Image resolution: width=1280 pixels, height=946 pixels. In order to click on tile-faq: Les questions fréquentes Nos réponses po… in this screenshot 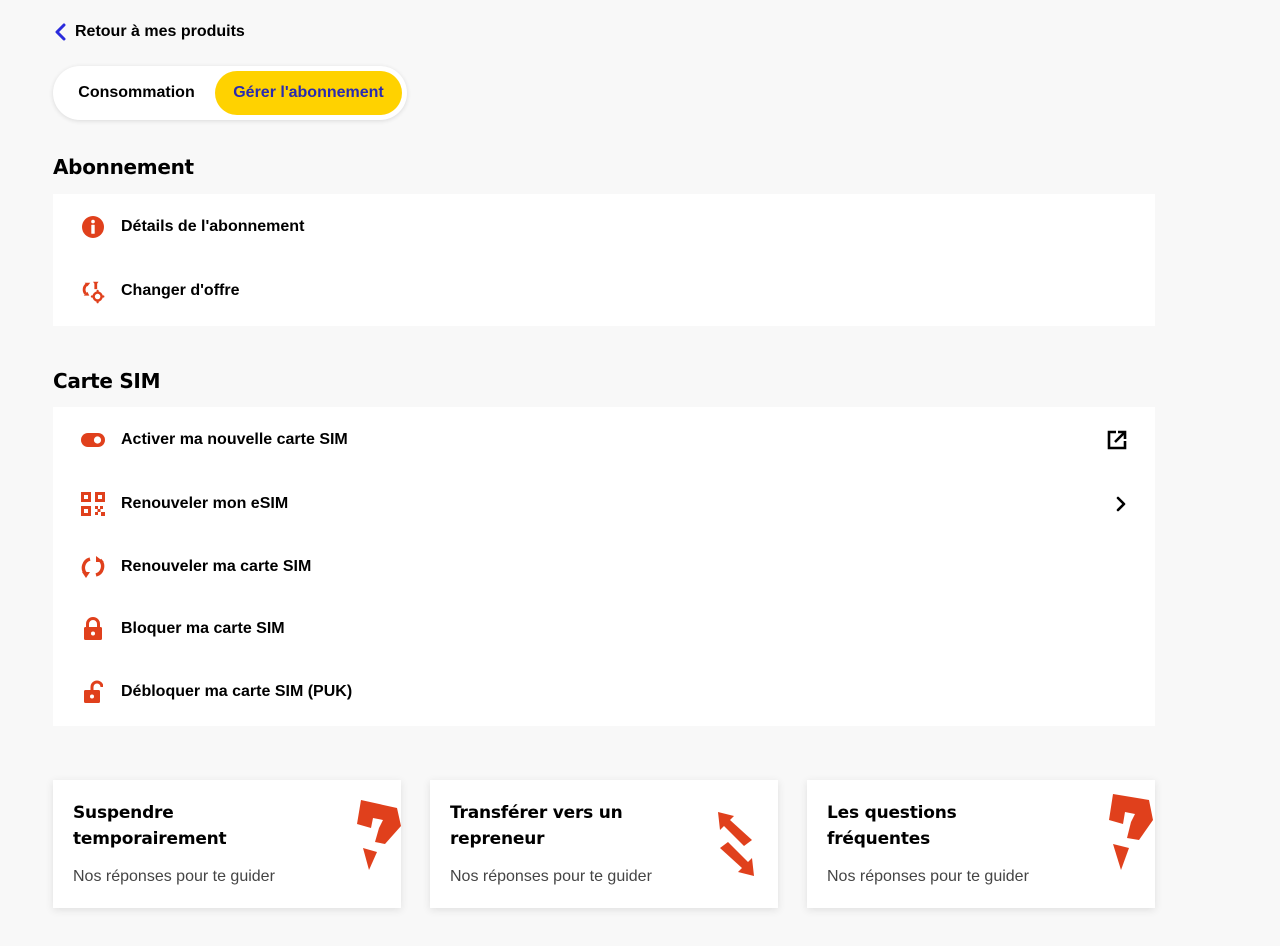, I will do `click(981, 844)`.